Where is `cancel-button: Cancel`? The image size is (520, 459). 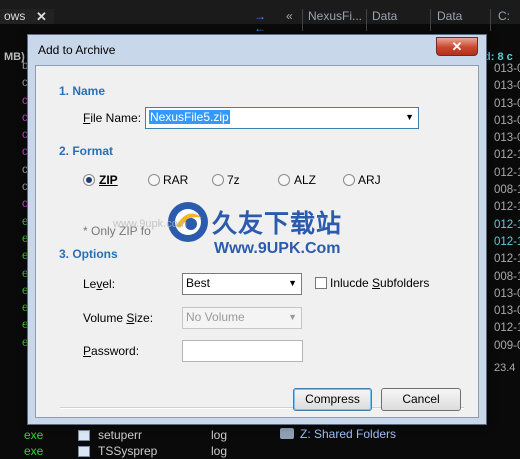 cancel-button: Cancel is located at coordinates (421, 399).